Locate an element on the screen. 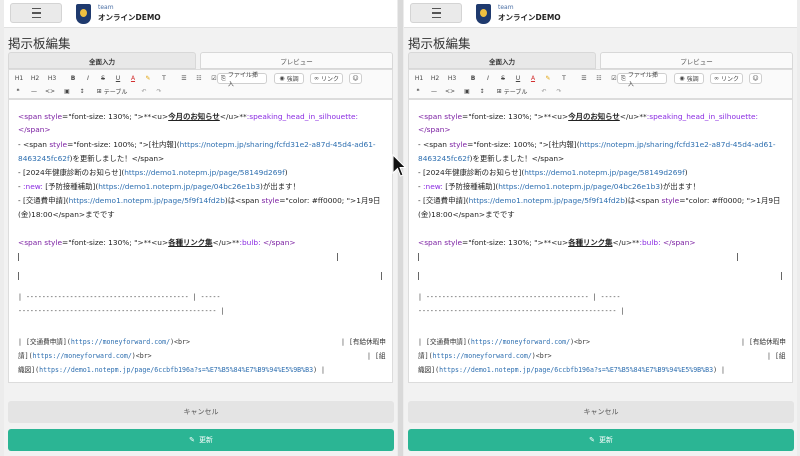  emphasis-label: 強調 is located at coordinates (692, 79).